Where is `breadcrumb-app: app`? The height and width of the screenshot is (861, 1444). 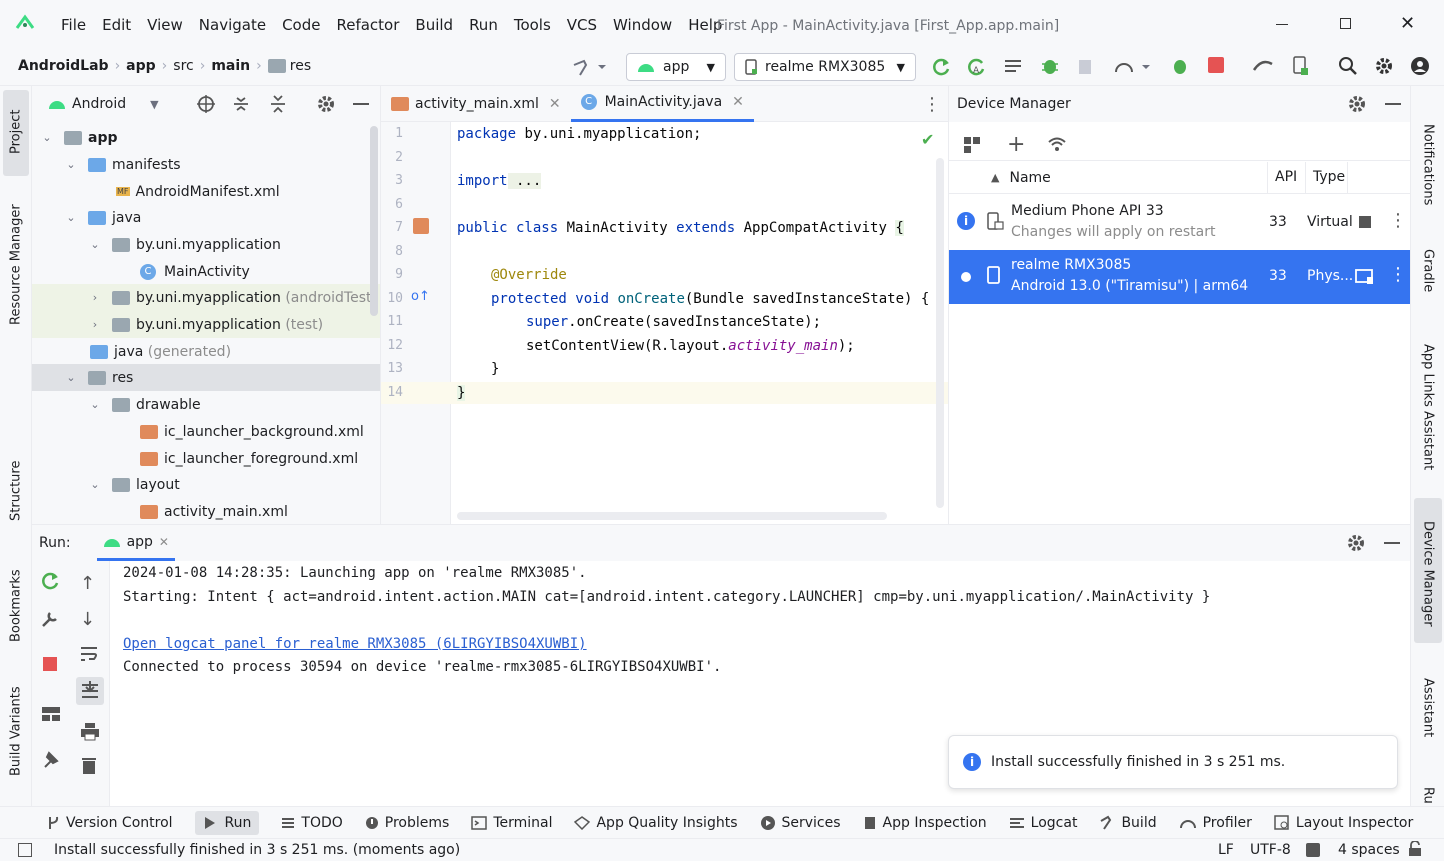 breadcrumb-app: app is located at coordinates (141, 66).